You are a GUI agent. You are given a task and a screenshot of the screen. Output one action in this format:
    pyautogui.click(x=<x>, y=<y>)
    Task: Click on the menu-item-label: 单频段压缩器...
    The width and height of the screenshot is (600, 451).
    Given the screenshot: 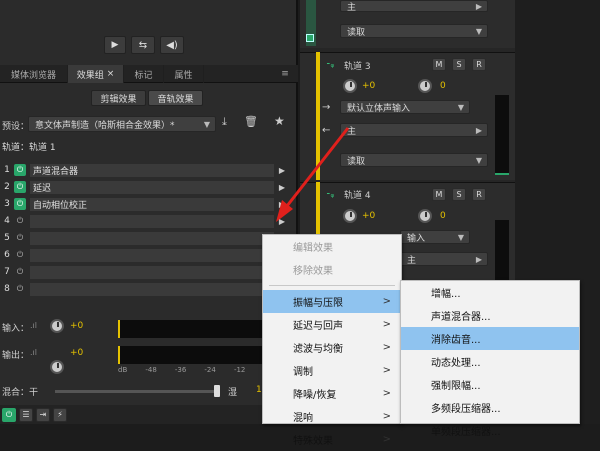 What is the action you would take?
    pyautogui.click(x=466, y=432)
    